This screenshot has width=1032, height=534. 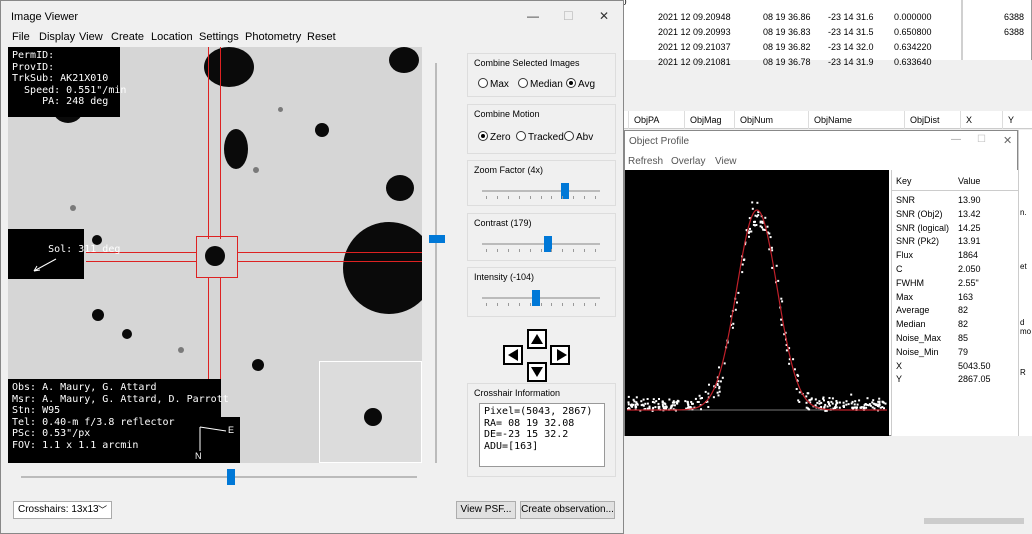 What do you see at coordinates (537, 339) in the screenshot?
I see `arrow-up-button` at bounding box center [537, 339].